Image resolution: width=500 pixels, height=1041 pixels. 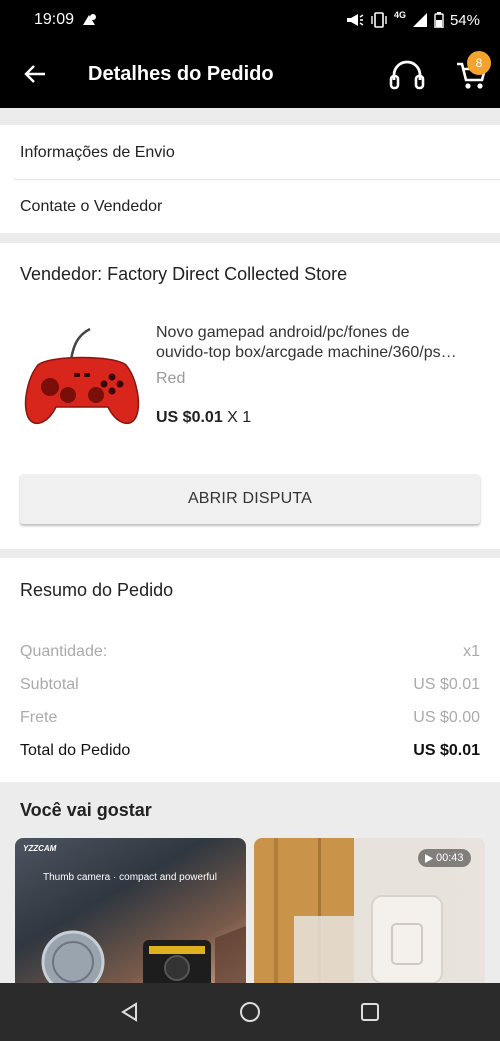 What do you see at coordinates (82, 376) in the screenshot?
I see `gamepad-icon` at bounding box center [82, 376].